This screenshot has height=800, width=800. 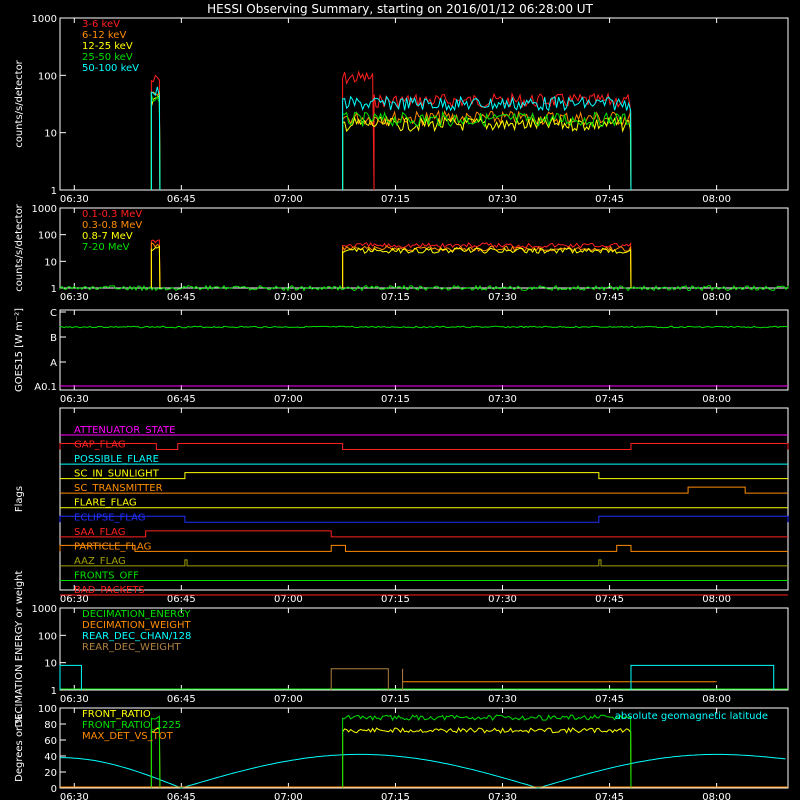 I want to click on panel-2-legend-entry: 0.3-0.8 MeV, so click(x=112, y=225).